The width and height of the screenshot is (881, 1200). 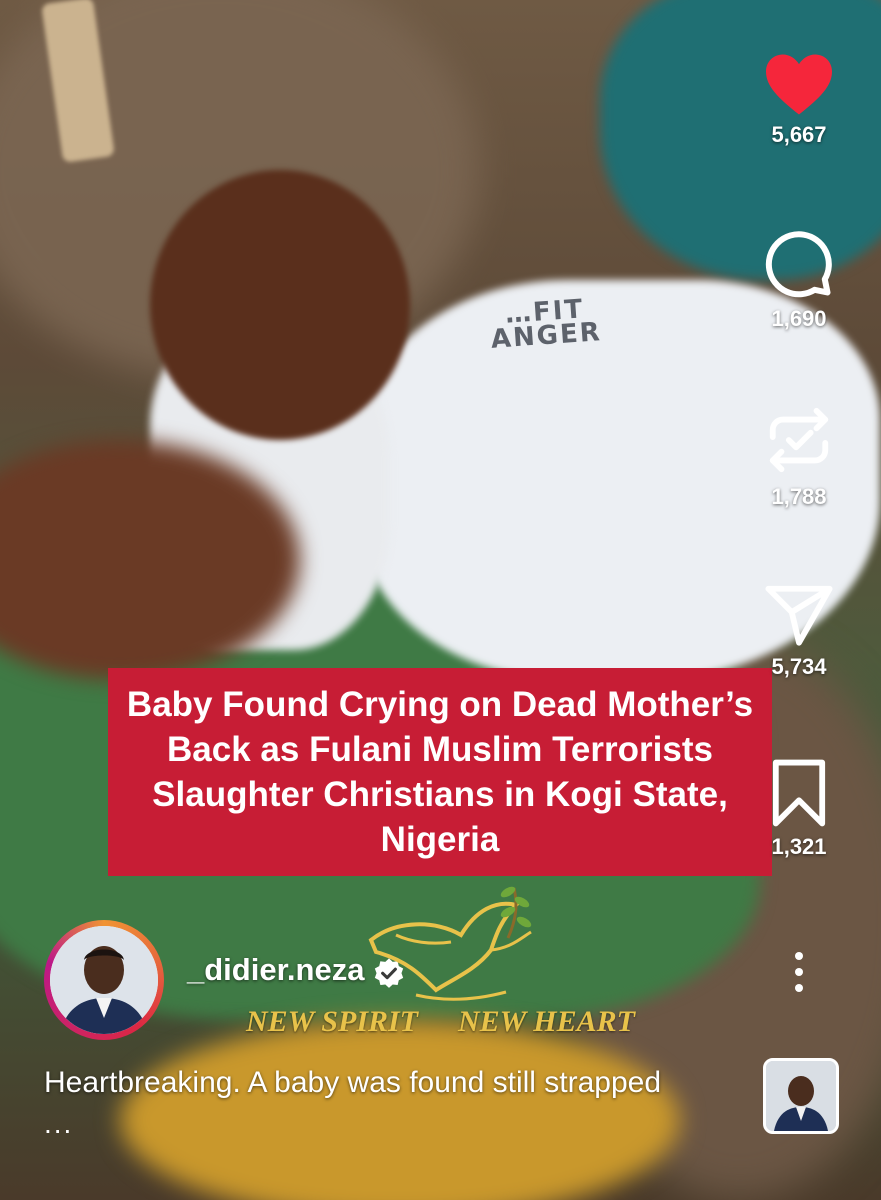 I want to click on share-button: 5,734, so click(x=799, y=631).